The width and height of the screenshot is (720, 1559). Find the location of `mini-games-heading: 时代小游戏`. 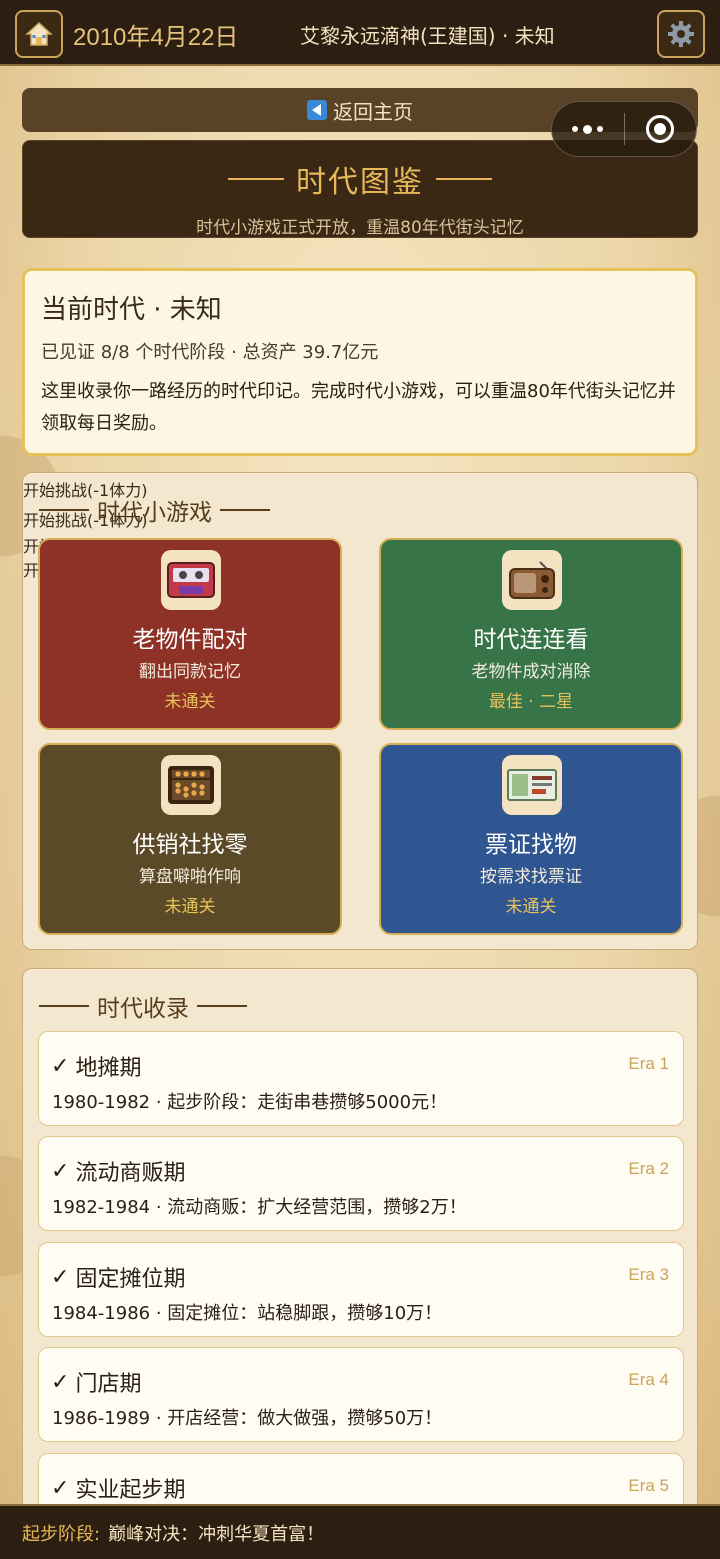

mini-games-heading: 时代小游戏 is located at coordinates (154, 510).